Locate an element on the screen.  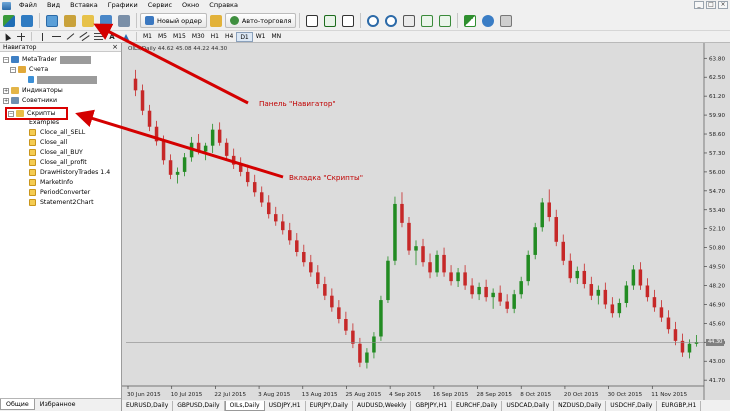
trendline-button is located at coordinates (70, 37).